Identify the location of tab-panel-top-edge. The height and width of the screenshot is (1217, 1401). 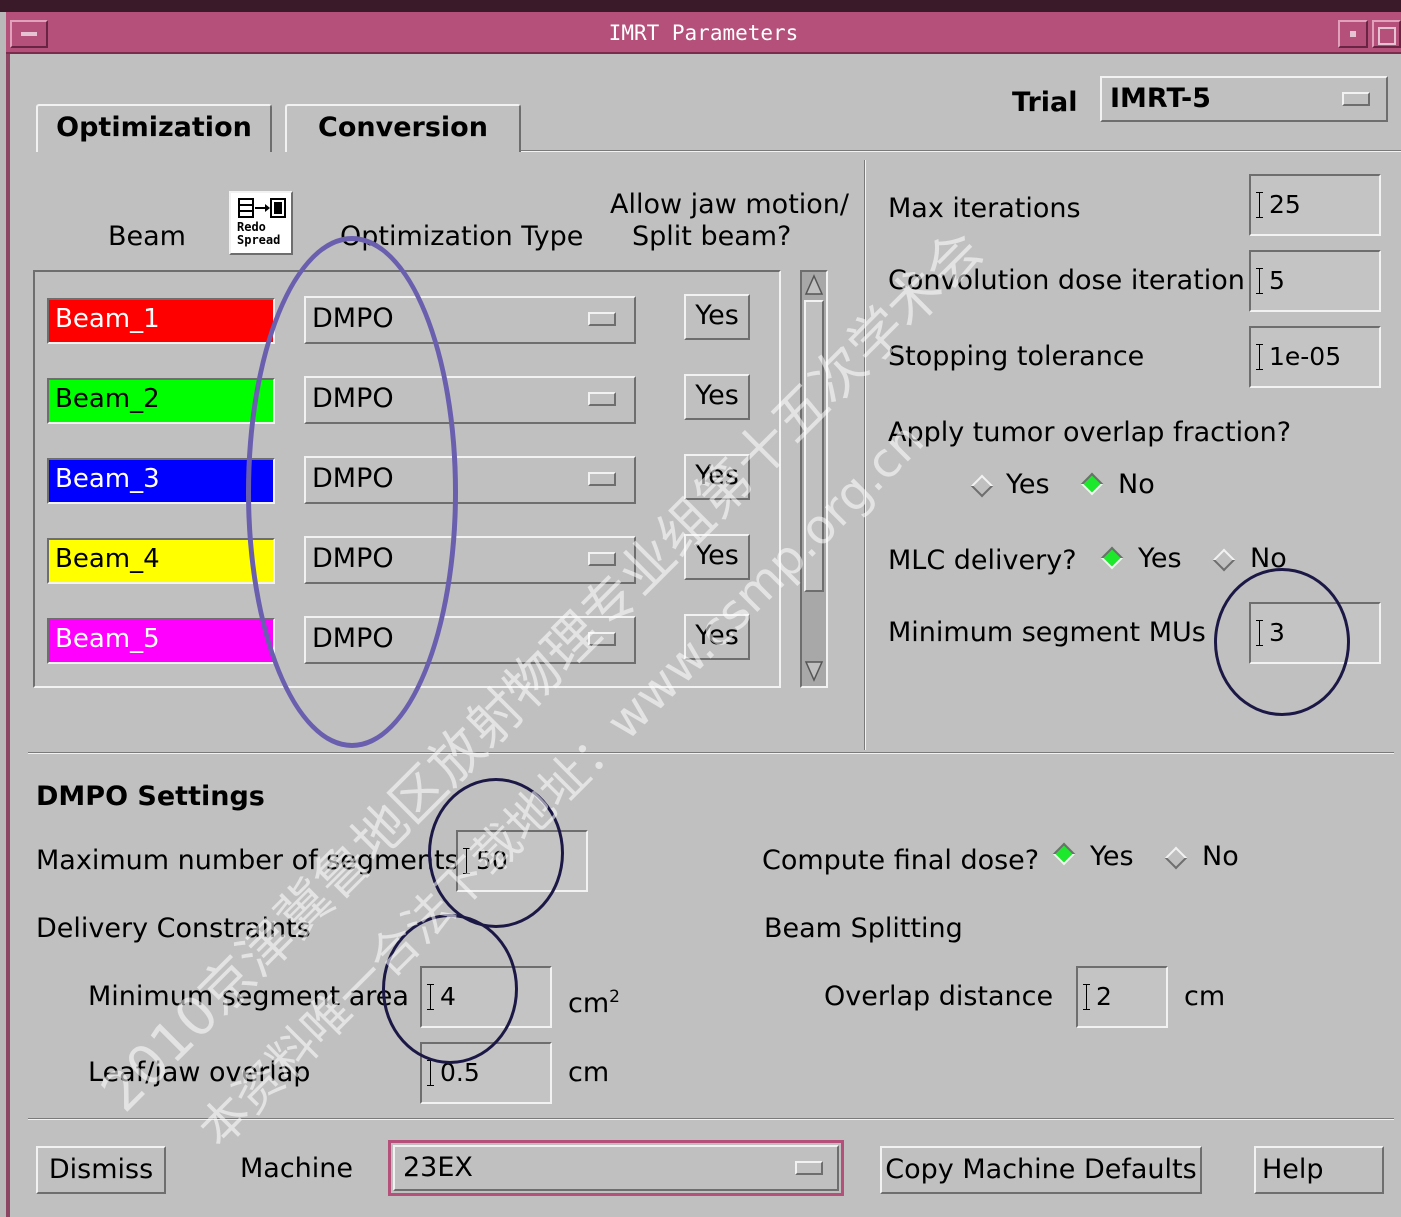
(961, 151).